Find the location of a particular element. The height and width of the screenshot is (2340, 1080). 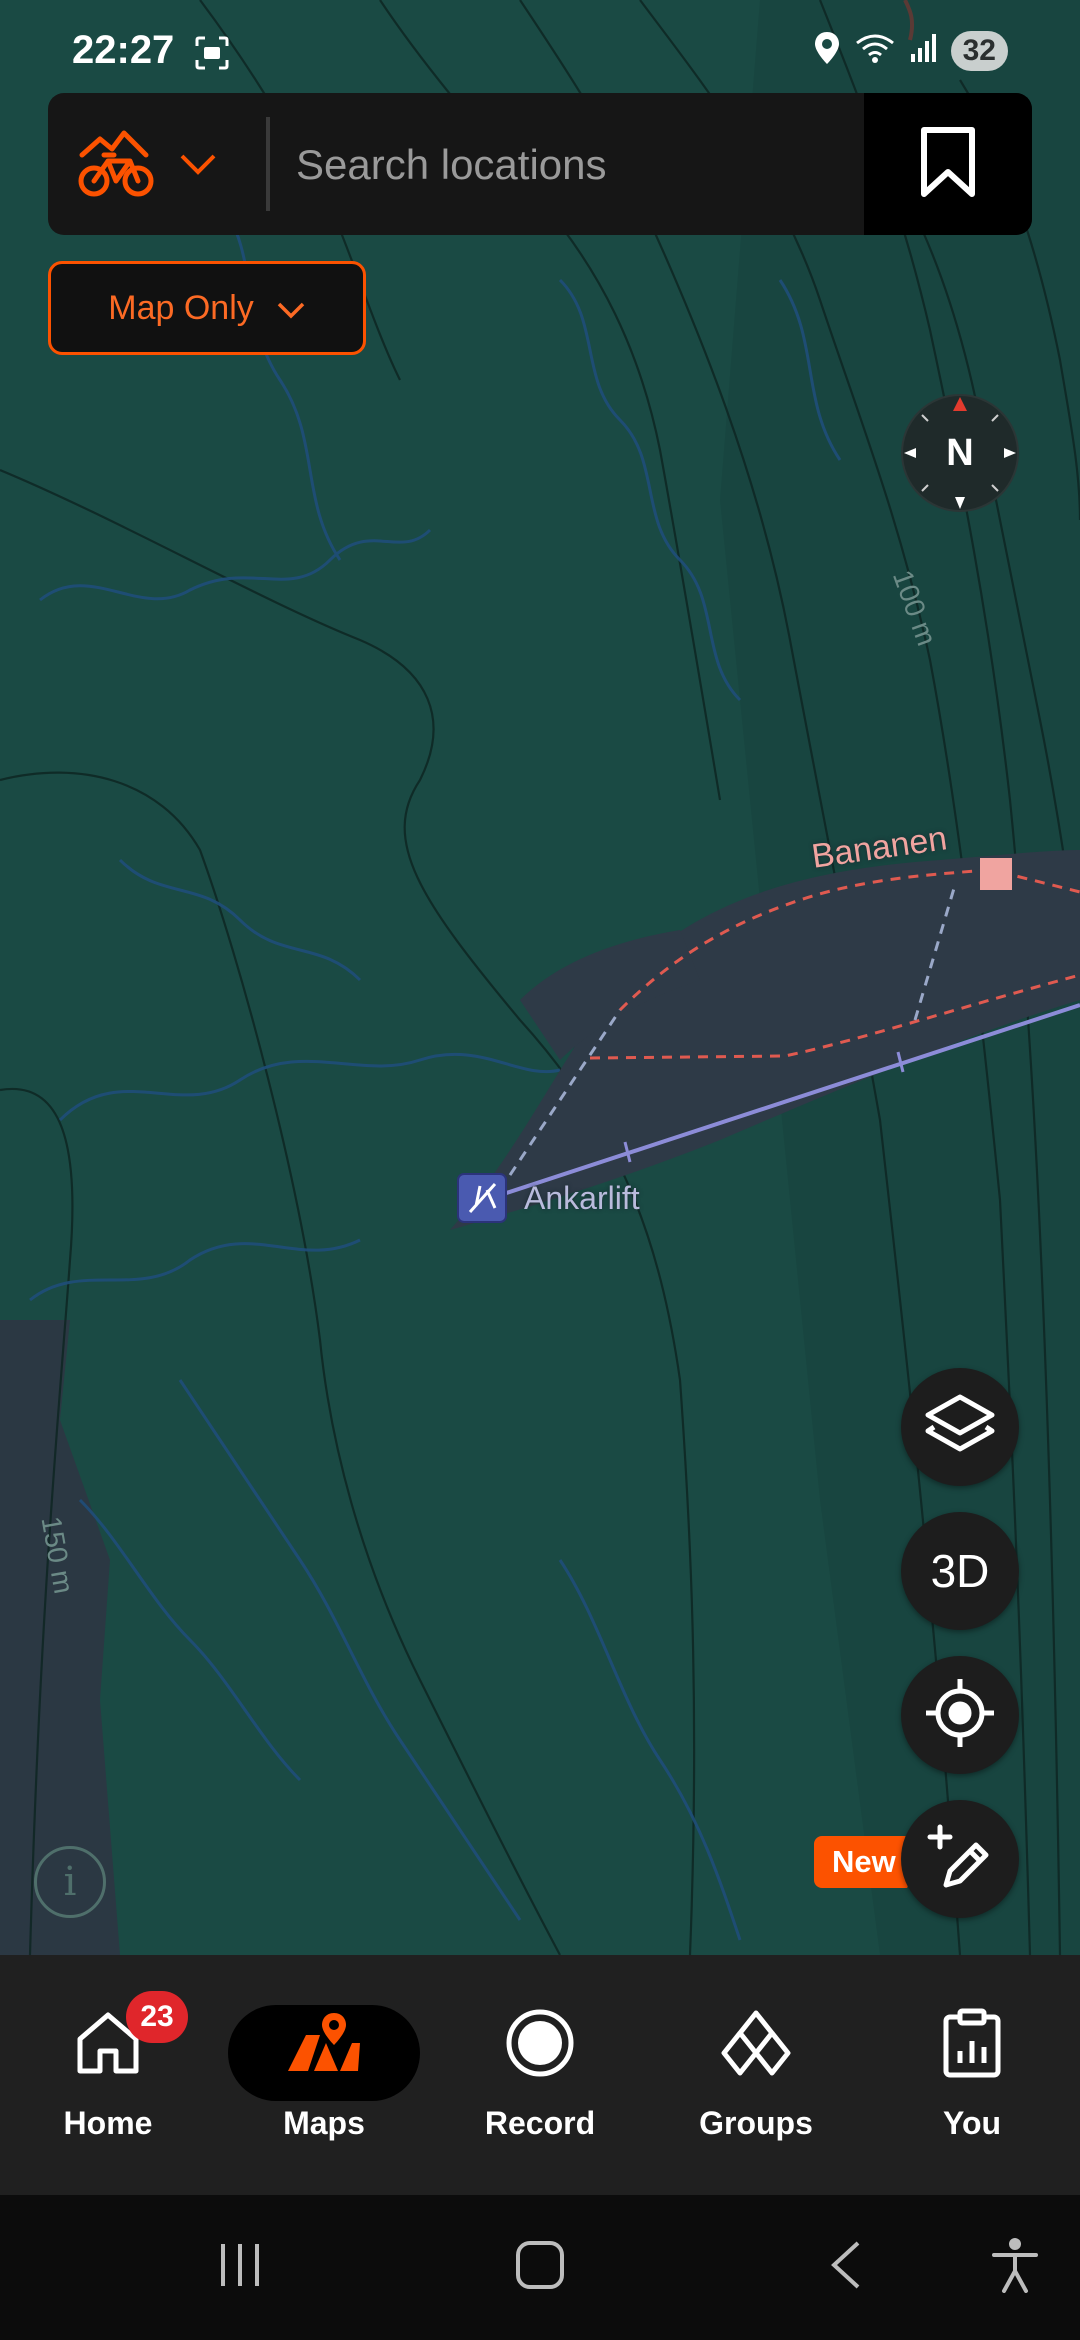

notification-badge: 23 is located at coordinates (157, 2017).